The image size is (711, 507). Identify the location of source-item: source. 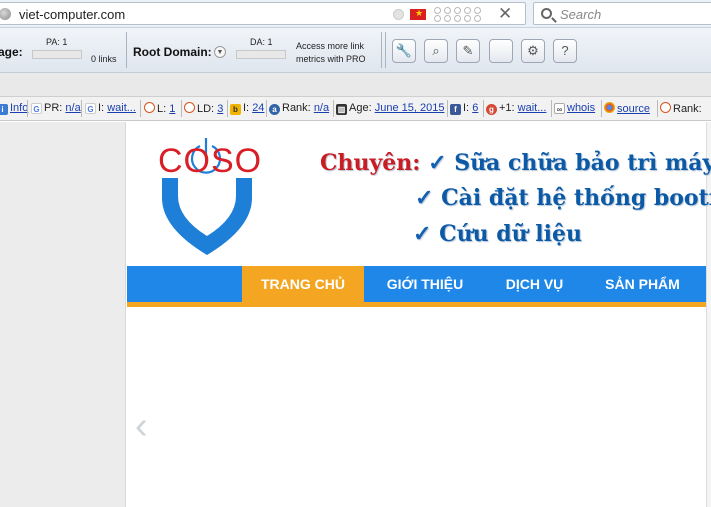
(627, 108).